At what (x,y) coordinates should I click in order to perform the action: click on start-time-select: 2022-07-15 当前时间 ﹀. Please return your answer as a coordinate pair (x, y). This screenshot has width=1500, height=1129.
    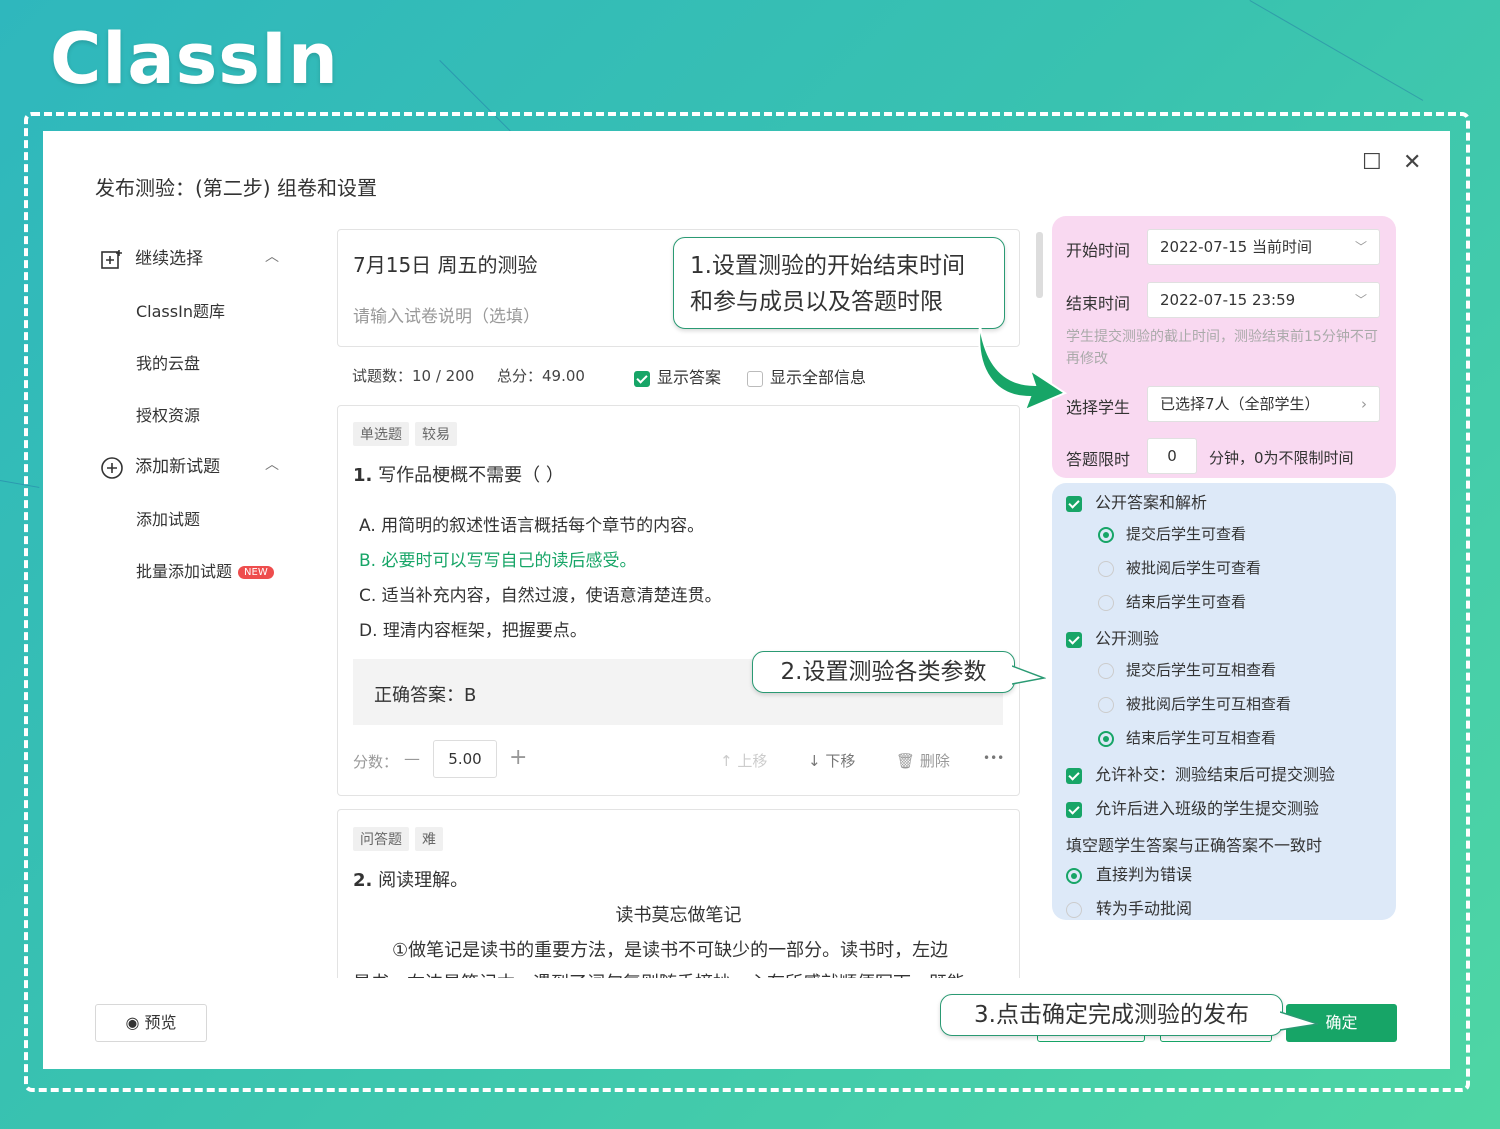
    Looking at the image, I should click on (1263, 247).